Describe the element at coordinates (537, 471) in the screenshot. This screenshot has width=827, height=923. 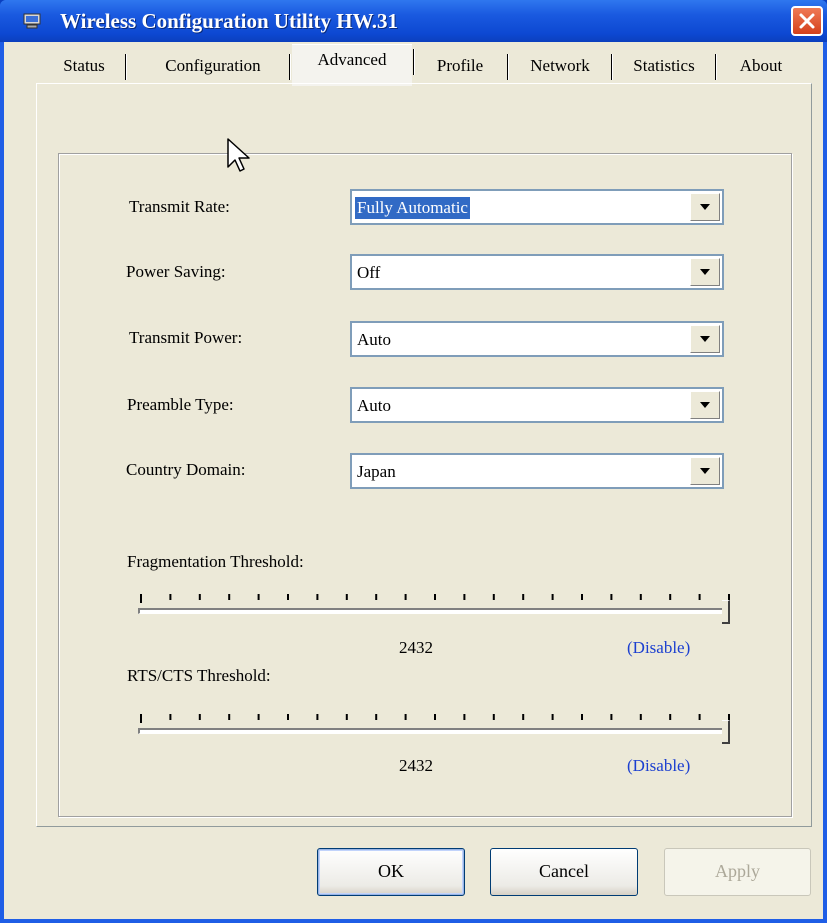
I see `country-domain-select: Japan` at that location.